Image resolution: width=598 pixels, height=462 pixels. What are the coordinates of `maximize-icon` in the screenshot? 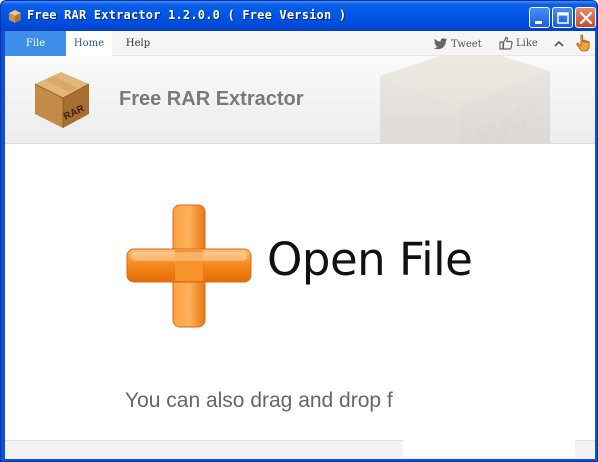 It's located at (563, 18).